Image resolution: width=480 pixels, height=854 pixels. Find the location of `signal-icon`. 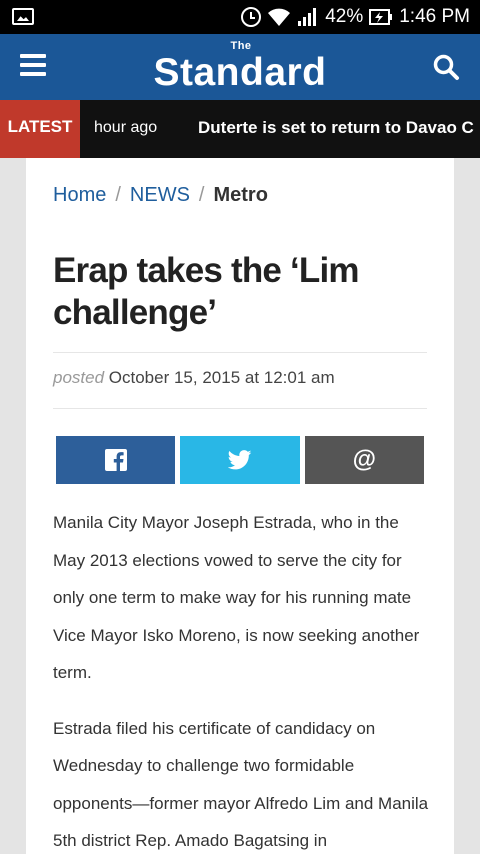

signal-icon is located at coordinates (308, 17).